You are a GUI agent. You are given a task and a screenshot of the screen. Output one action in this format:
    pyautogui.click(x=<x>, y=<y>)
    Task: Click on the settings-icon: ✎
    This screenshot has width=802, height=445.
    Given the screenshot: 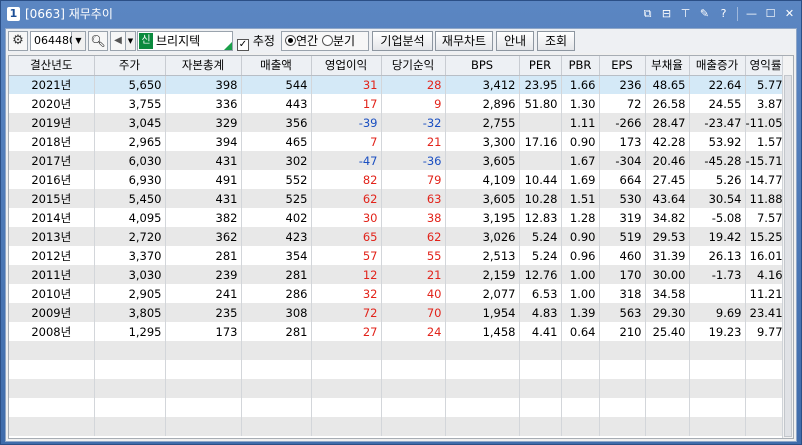 What is the action you would take?
    pyautogui.click(x=704, y=13)
    